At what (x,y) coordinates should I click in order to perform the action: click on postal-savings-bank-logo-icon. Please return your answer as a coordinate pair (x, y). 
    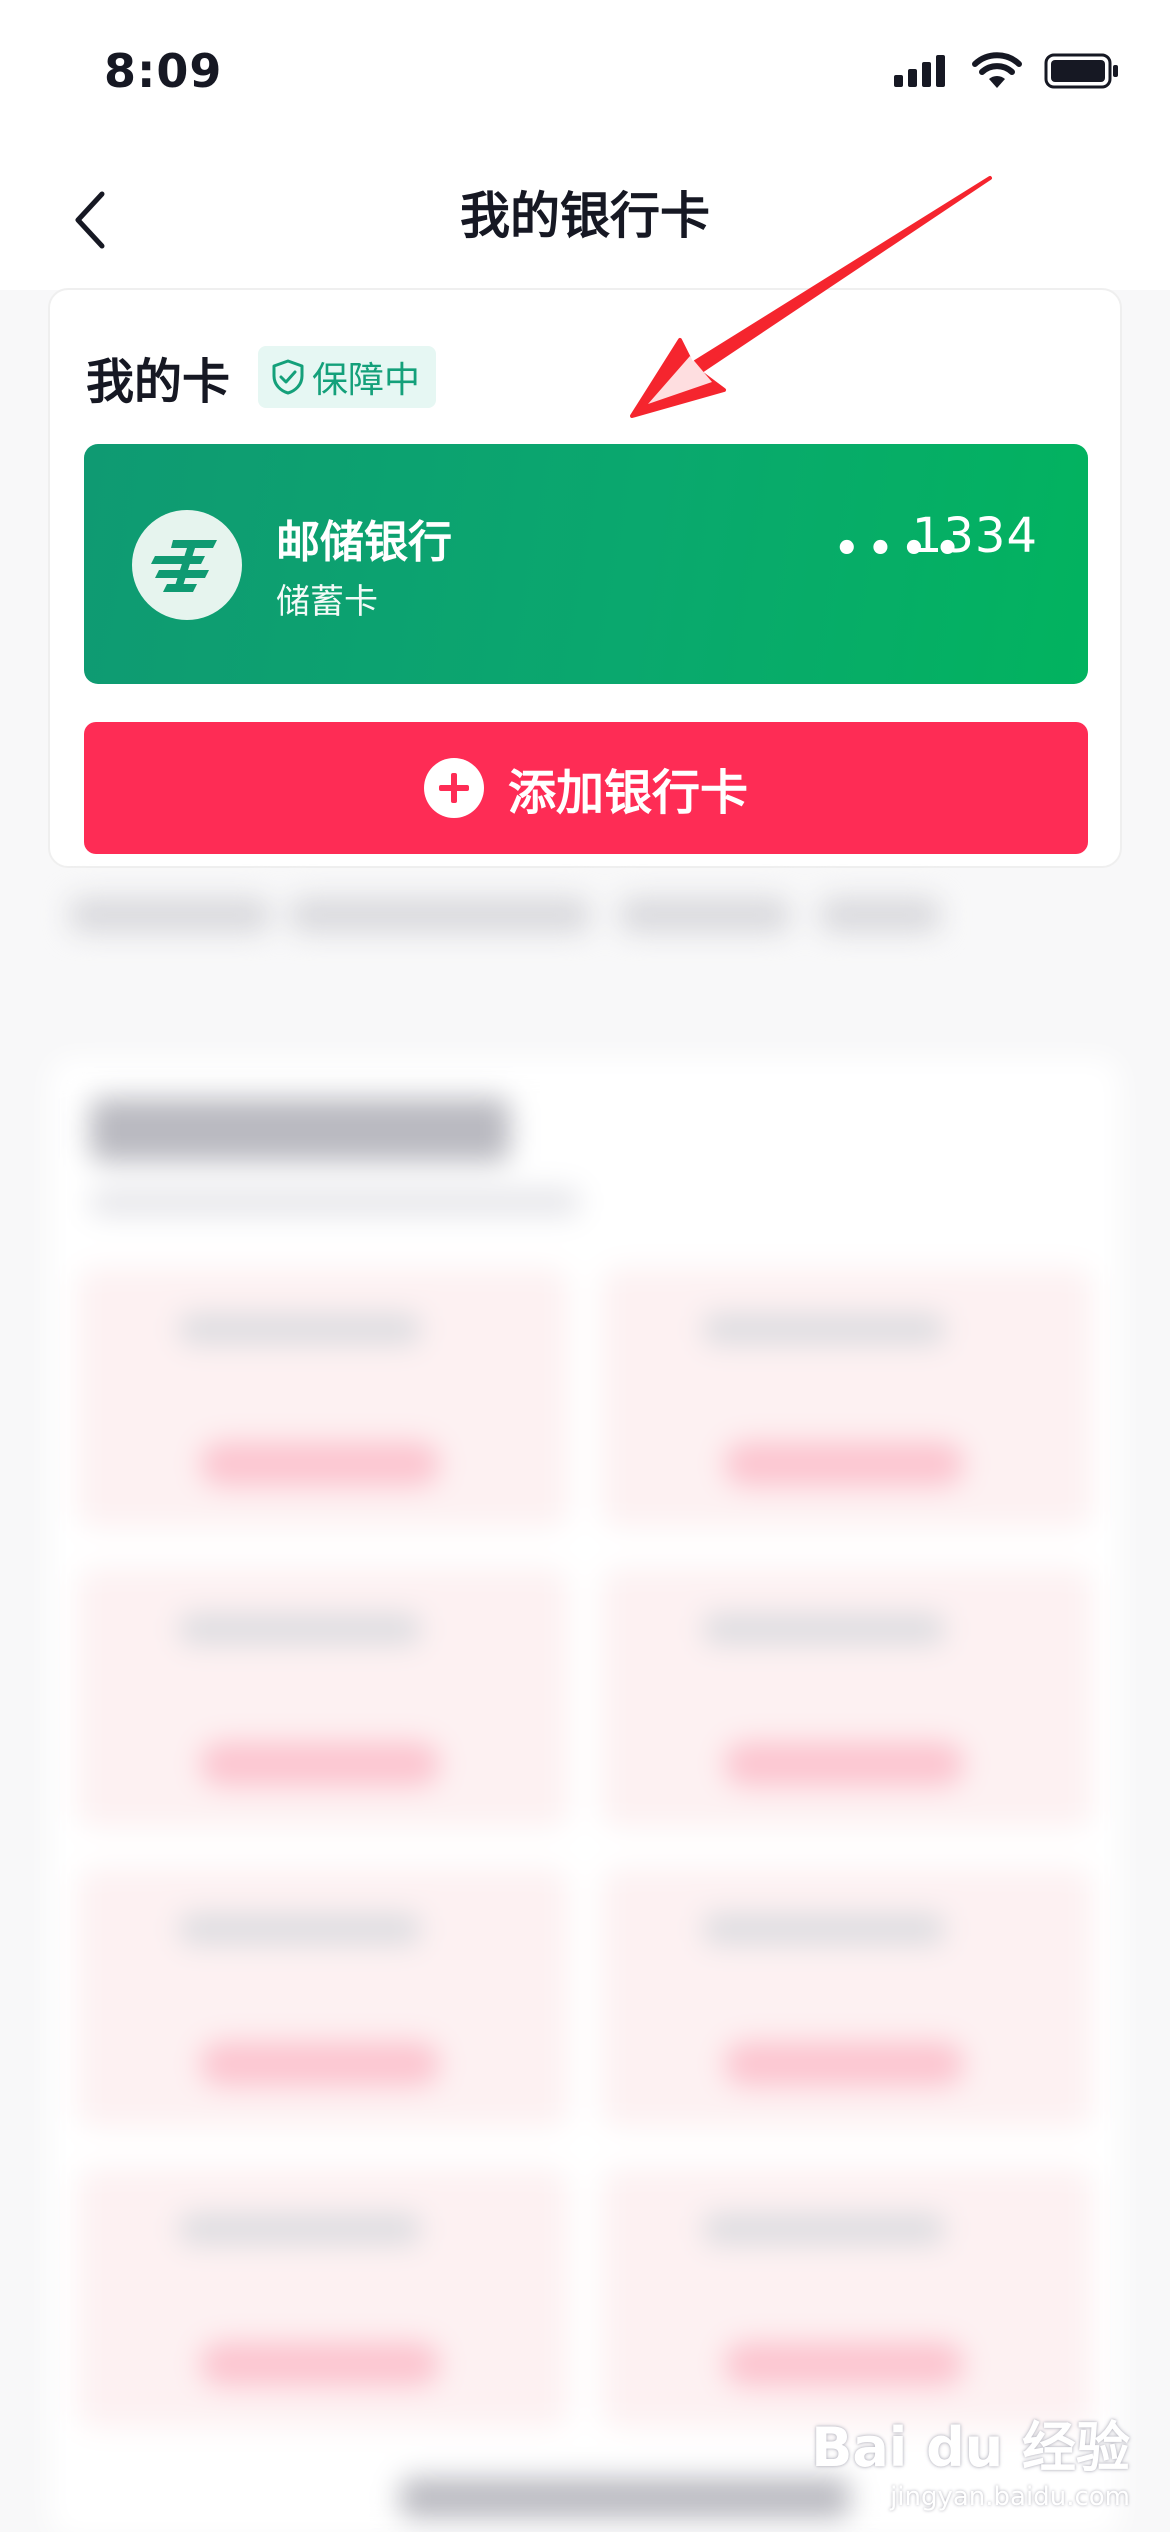
    Looking at the image, I should click on (187, 565).